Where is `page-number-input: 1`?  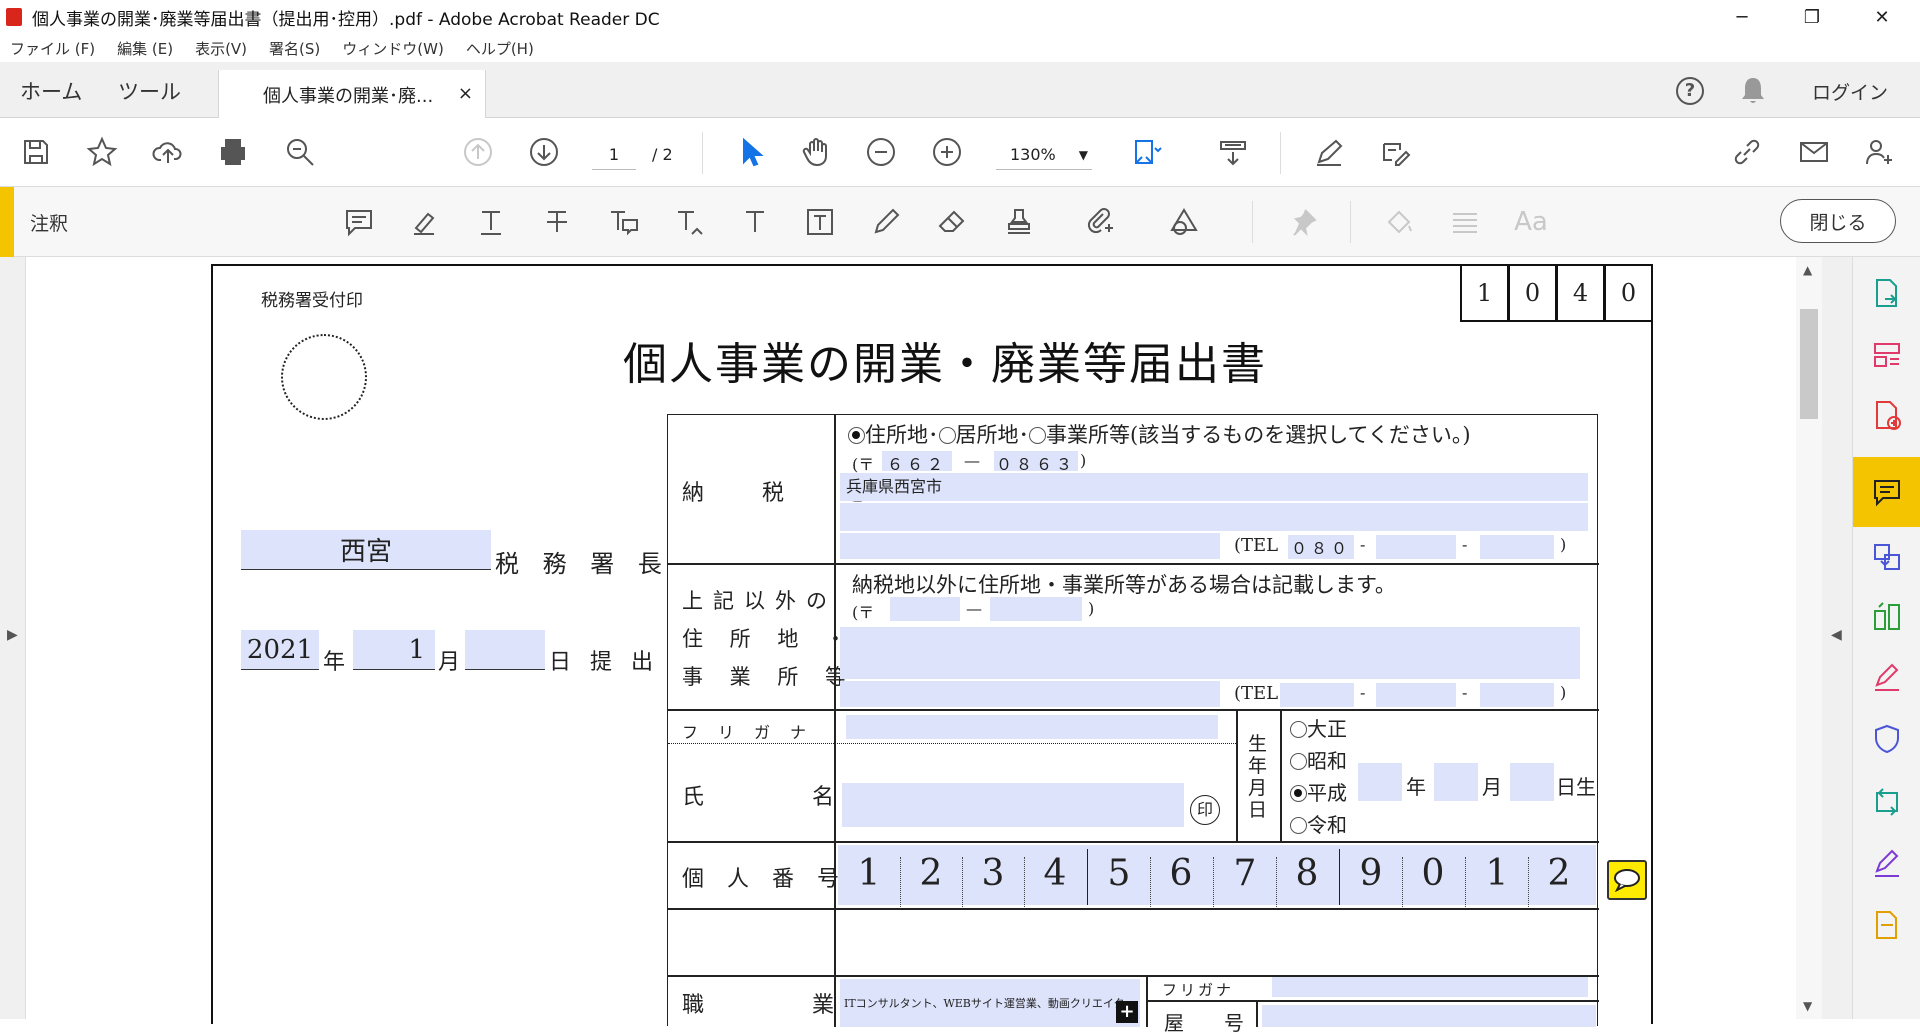 page-number-input: 1 is located at coordinates (614, 155).